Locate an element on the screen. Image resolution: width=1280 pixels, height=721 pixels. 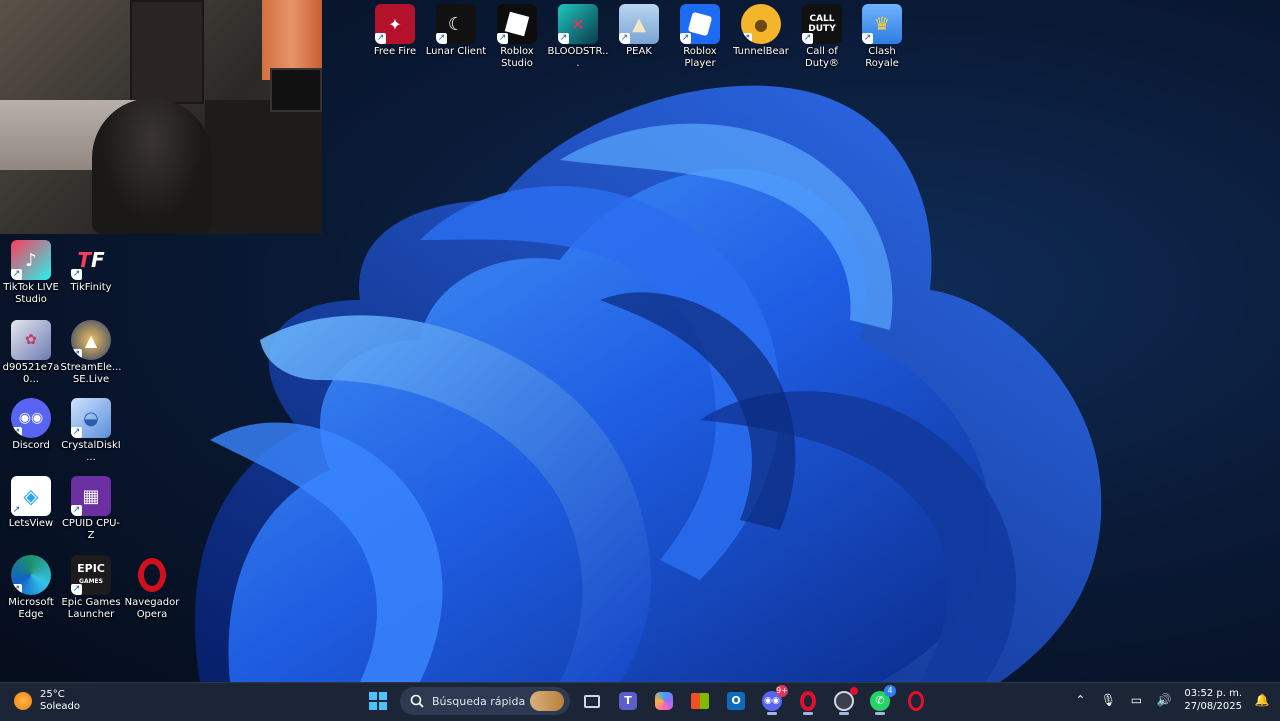
desktop-icon-label: Lunar Client is located at coordinates (456, 51).